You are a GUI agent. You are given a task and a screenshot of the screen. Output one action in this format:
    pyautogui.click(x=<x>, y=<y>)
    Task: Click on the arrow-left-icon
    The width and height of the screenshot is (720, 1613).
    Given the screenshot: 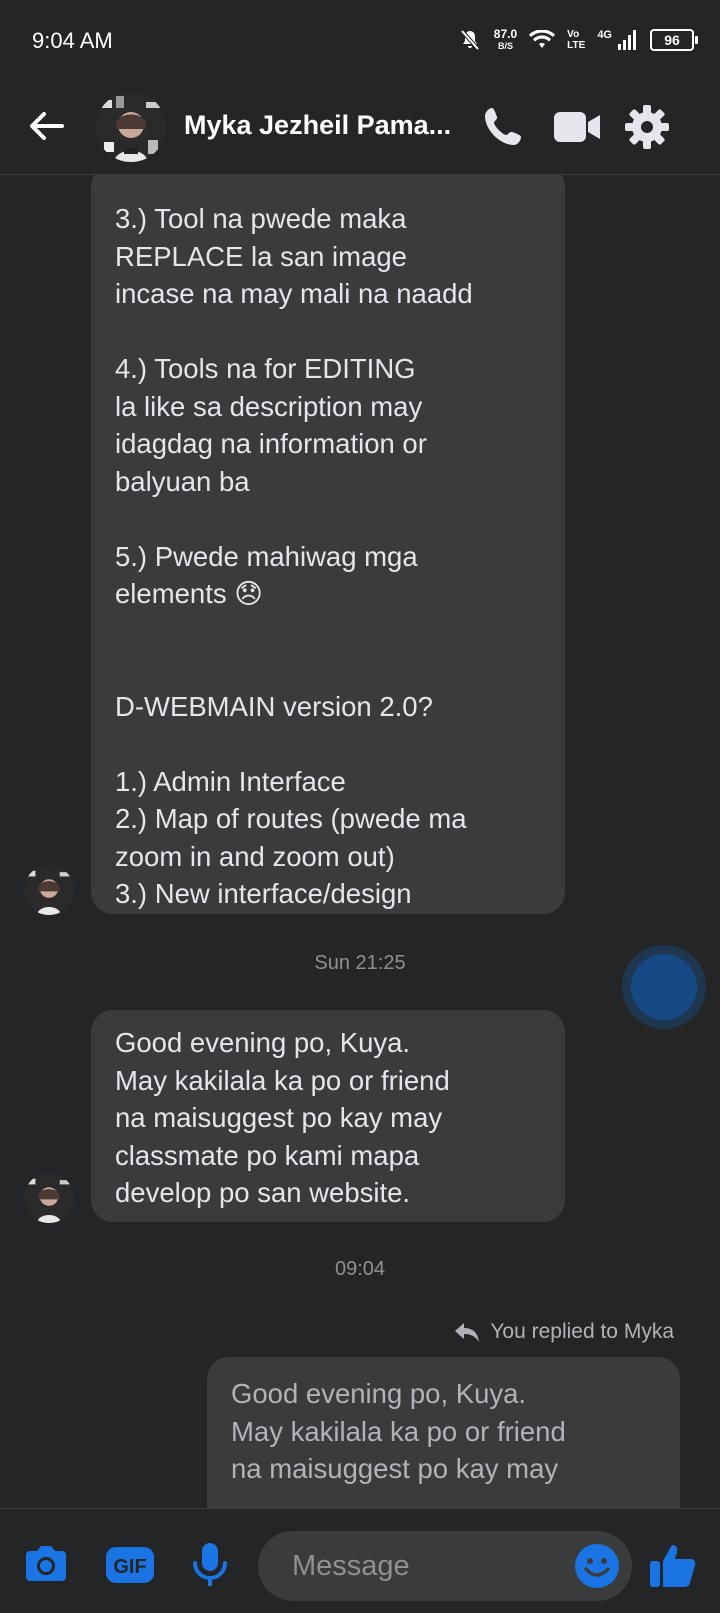 What is the action you would take?
    pyautogui.click(x=46, y=126)
    